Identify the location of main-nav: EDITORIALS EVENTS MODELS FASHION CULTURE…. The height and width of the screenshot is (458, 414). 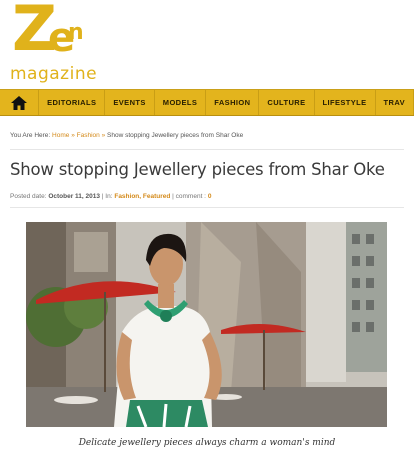
(207, 102).